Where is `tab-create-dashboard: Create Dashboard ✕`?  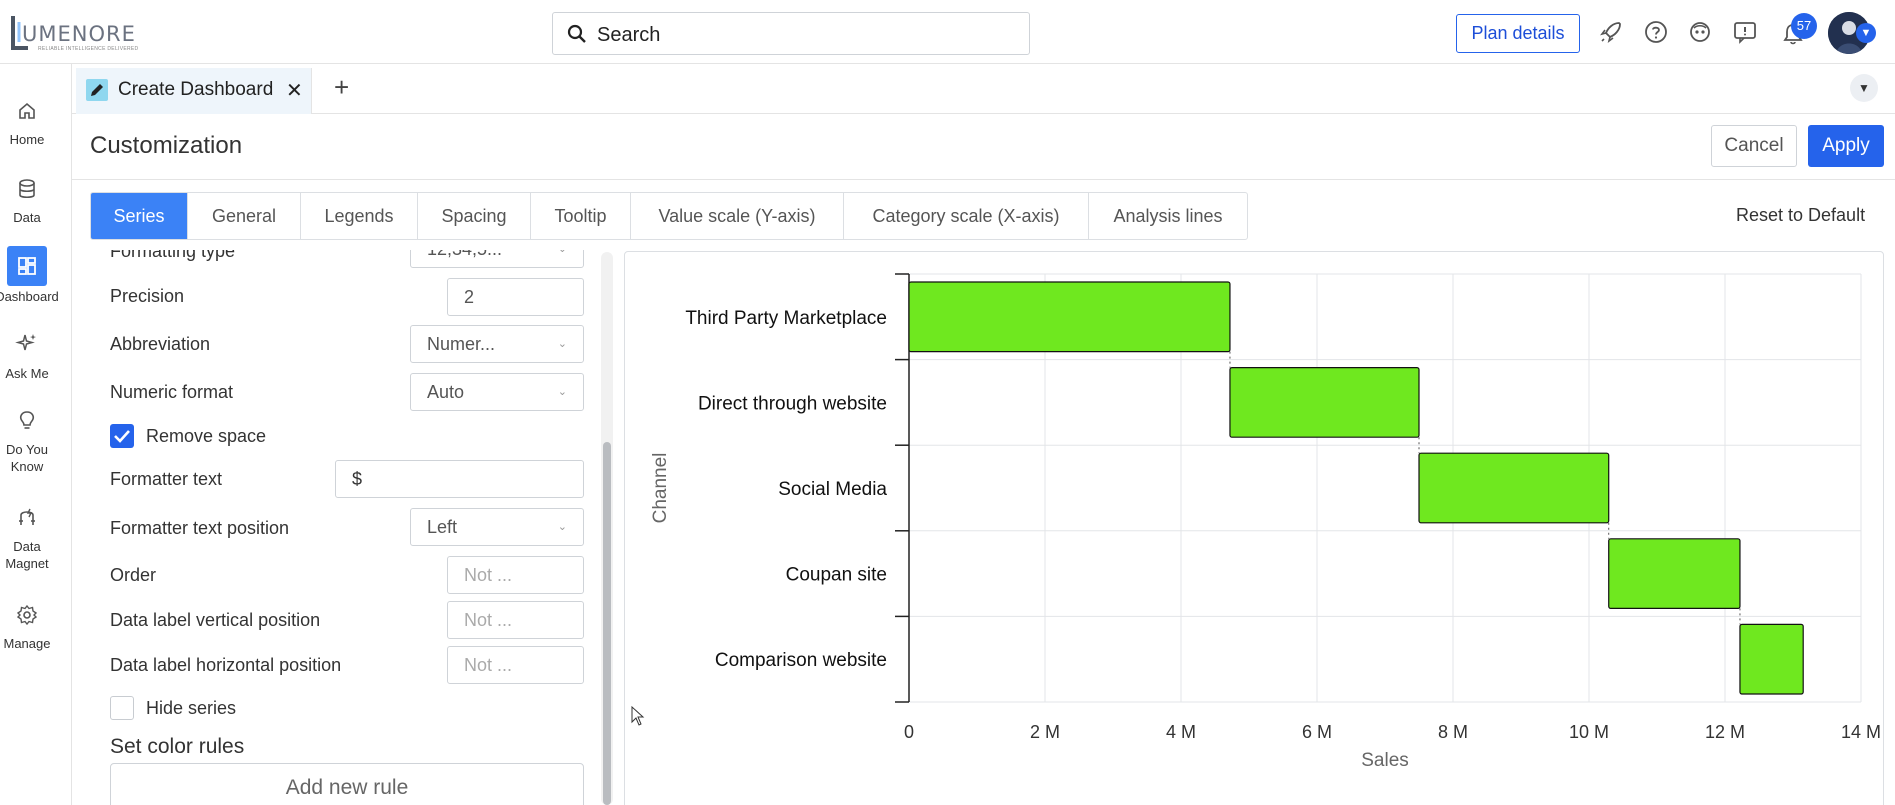
tab-create-dashboard: Create Dashboard ✕ is located at coordinates (194, 91).